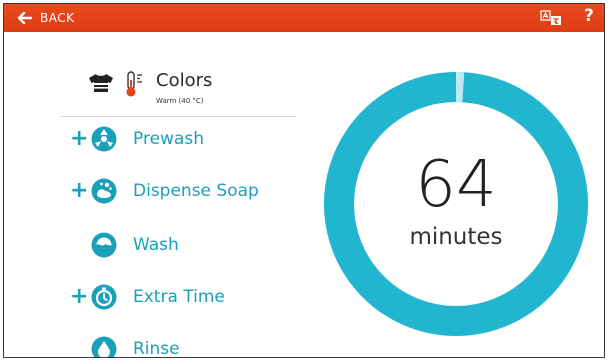 The height and width of the screenshot is (361, 610). What do you see at coordinates (178, 116) in the screenshot?
I see `divider` at bounding box center [178, 116].